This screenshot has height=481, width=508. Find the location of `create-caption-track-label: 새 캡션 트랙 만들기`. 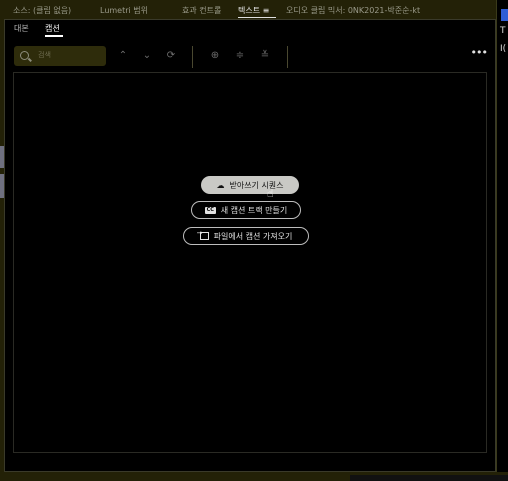

create-caption-track-label: 새 캡션 트랙 만들기 is located at coordinates (254, 210).